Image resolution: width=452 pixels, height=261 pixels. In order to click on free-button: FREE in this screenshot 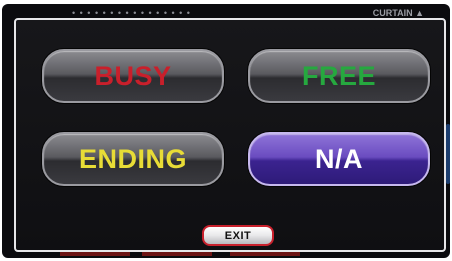, I will do `click(339, 76)`.